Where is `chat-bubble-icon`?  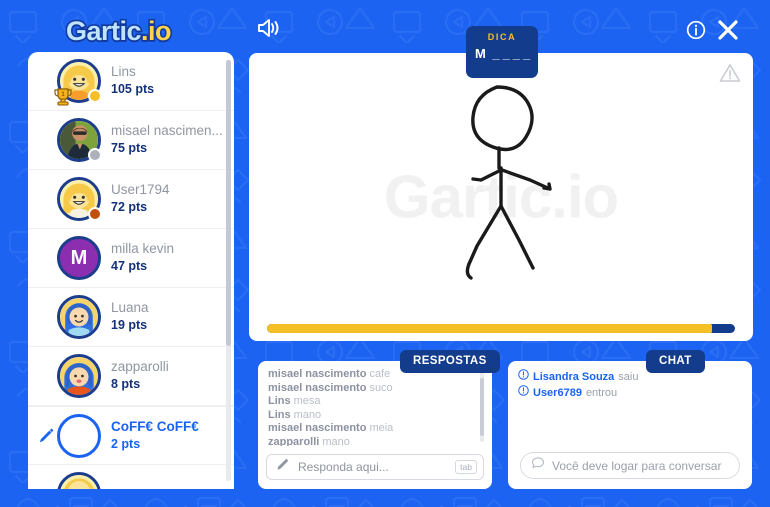 chat-bubble-icon is located at coordinates (538, 465).